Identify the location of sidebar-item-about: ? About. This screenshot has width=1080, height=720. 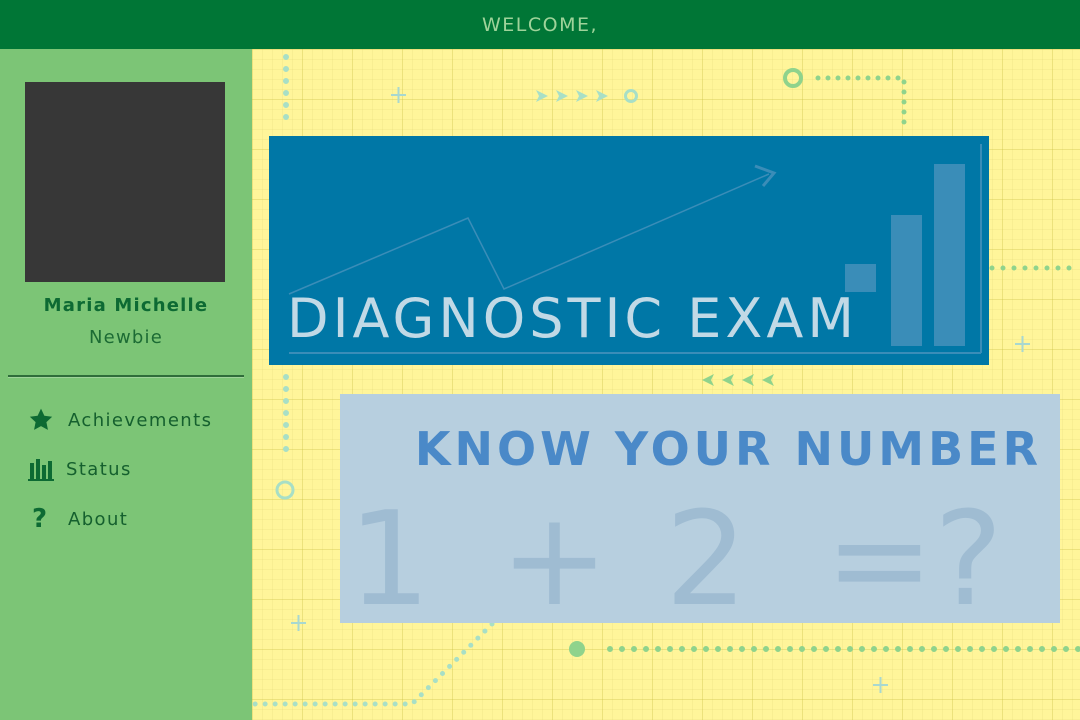
(78, 519).